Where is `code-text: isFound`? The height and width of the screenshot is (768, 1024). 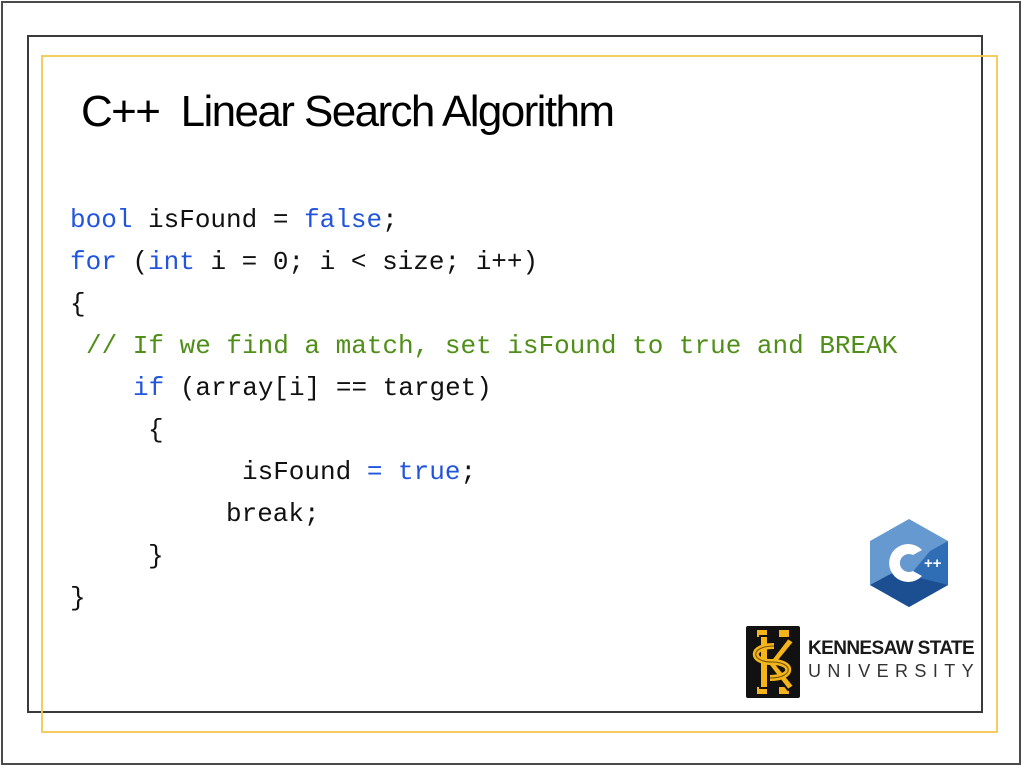
code-text: isFound is located at coordinates (304, 472).